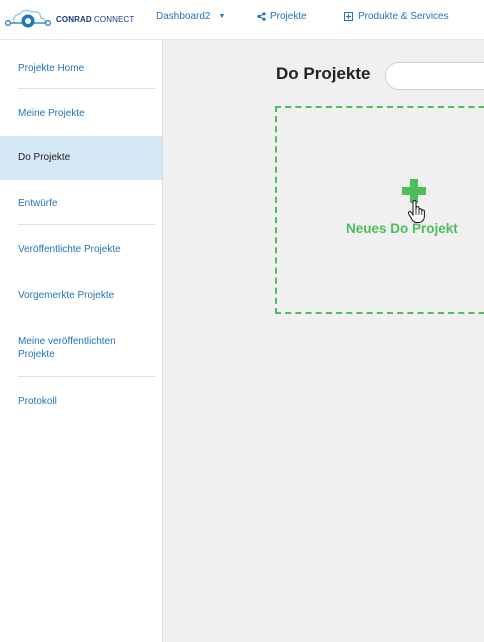  What do you see at coordinates (288, 16) in the screenshot?
I see `projekte-label: Projekte` at bounding box center [288, 16].